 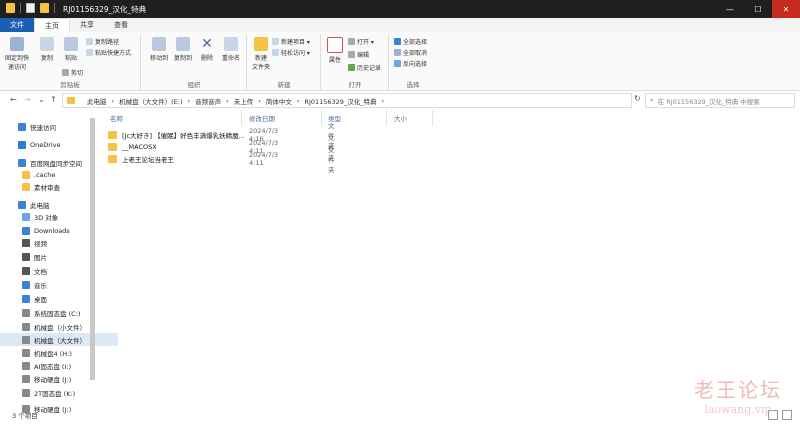 I want to click on new-folder-button: 新建 文件夹, so click(x=261, y=53).